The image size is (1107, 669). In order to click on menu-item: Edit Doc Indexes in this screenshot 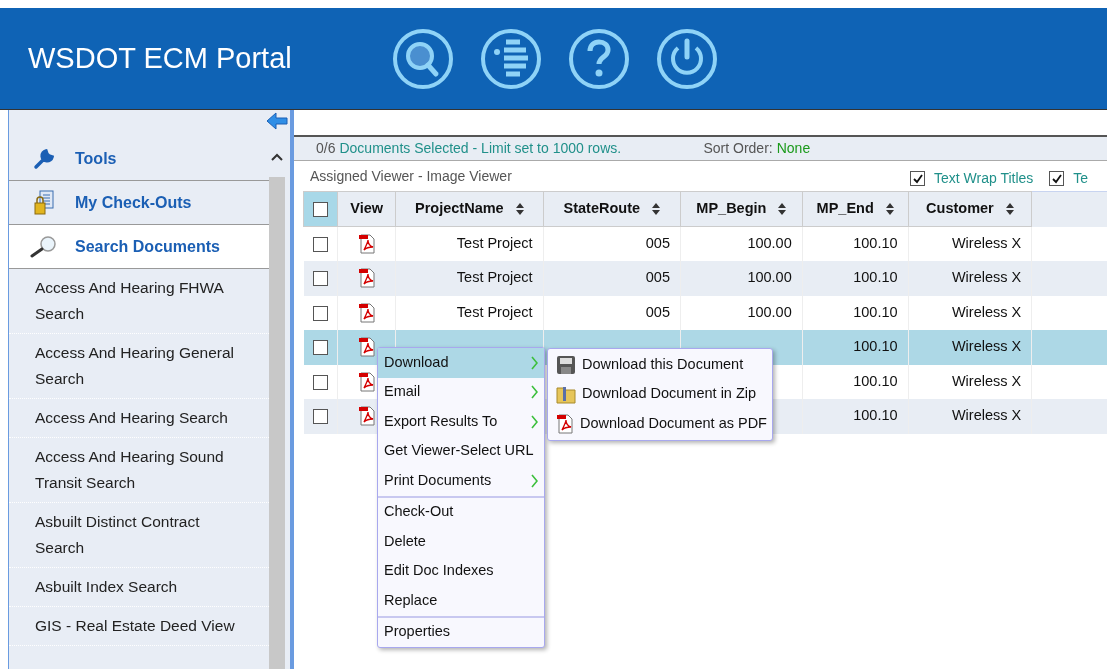, I will do `click(461, 571)`.